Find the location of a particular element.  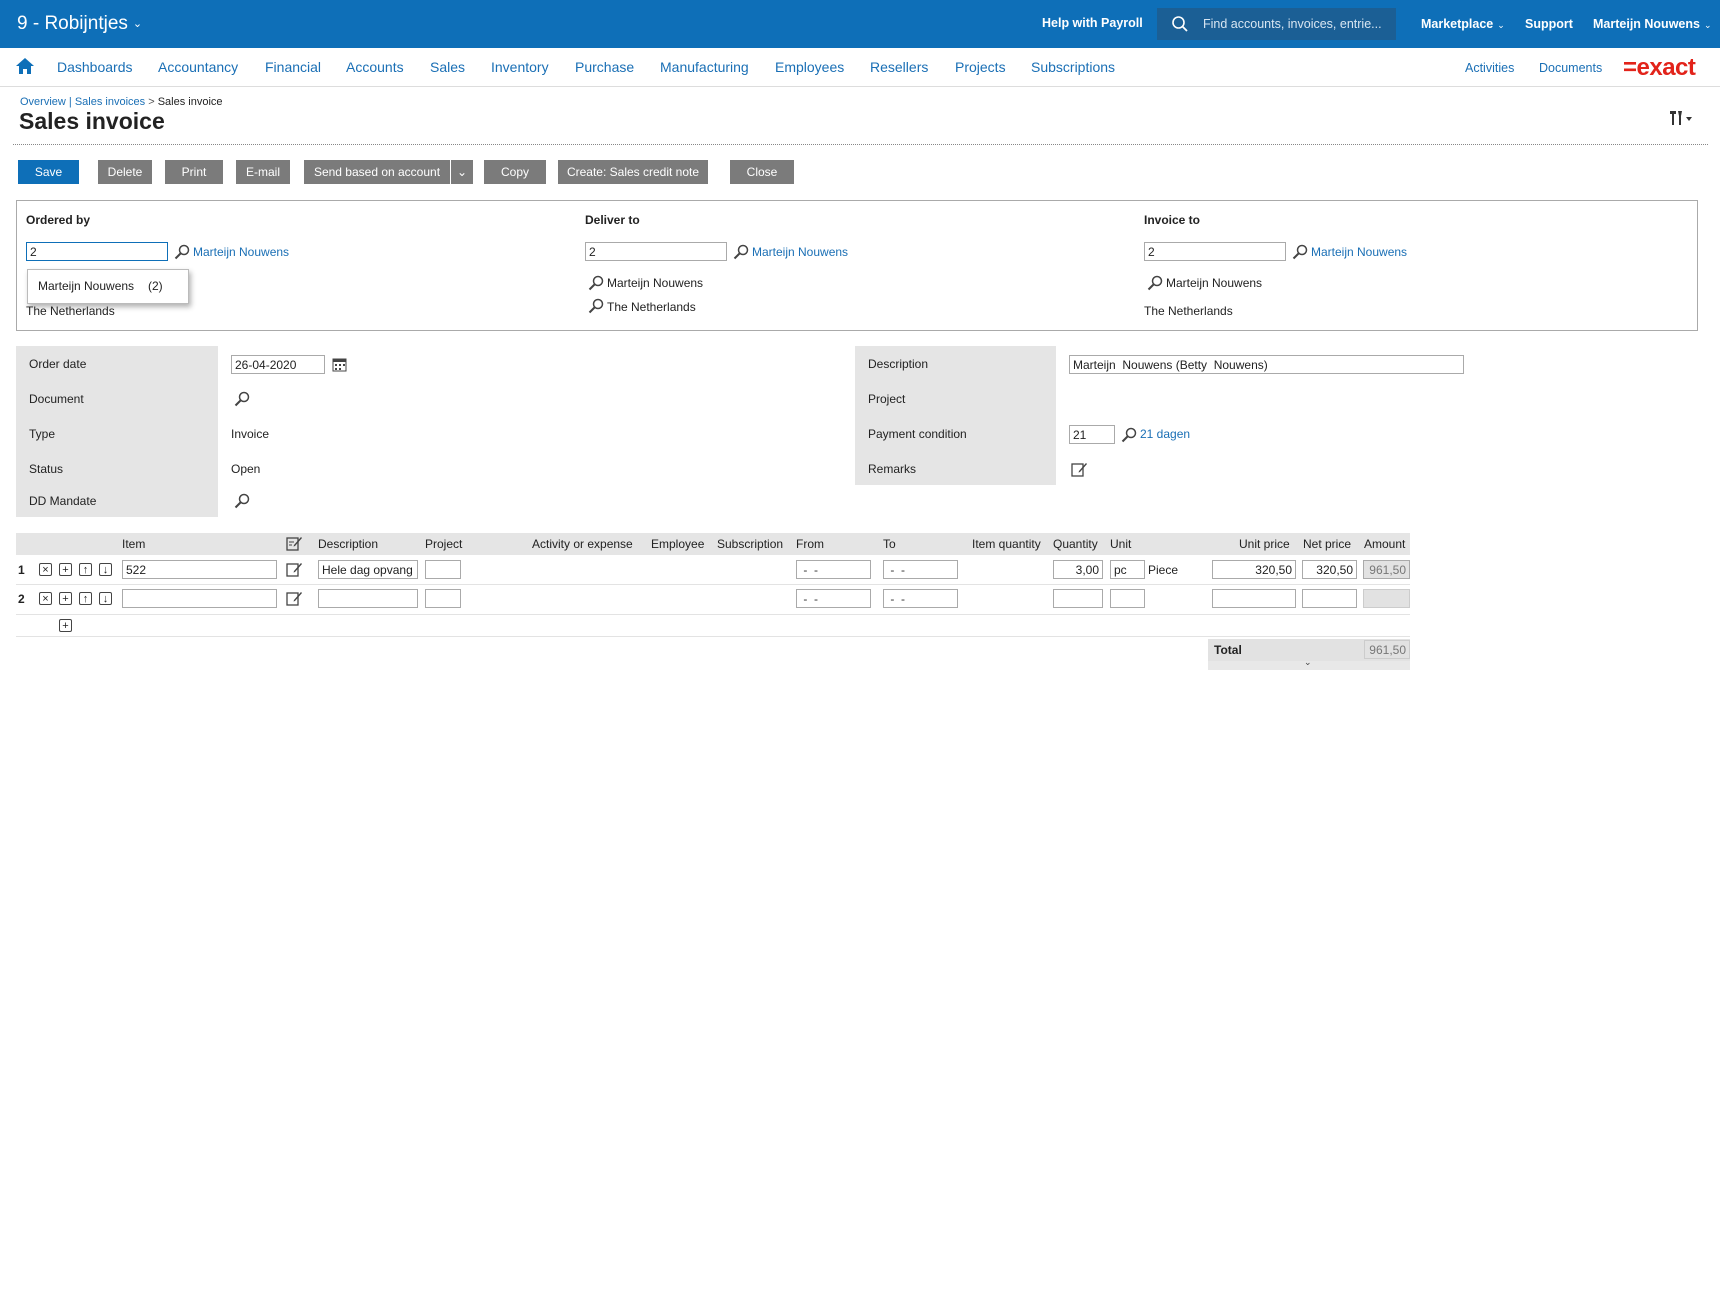

nav-manufacturing: Manufacturing is located at coordinates (704, 67).